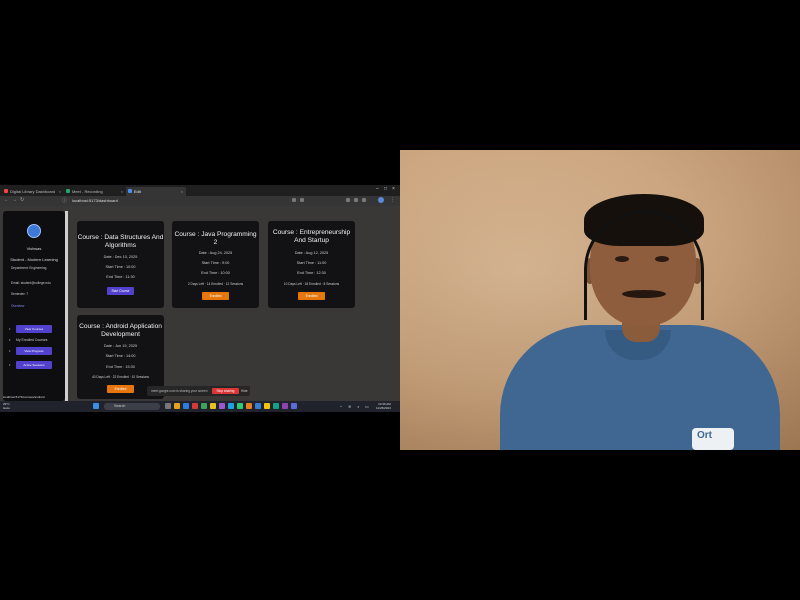 This screenshot has width=800, height=600. I want to click on course-date: Date : Jun 19, 2025, so click(120, 346).